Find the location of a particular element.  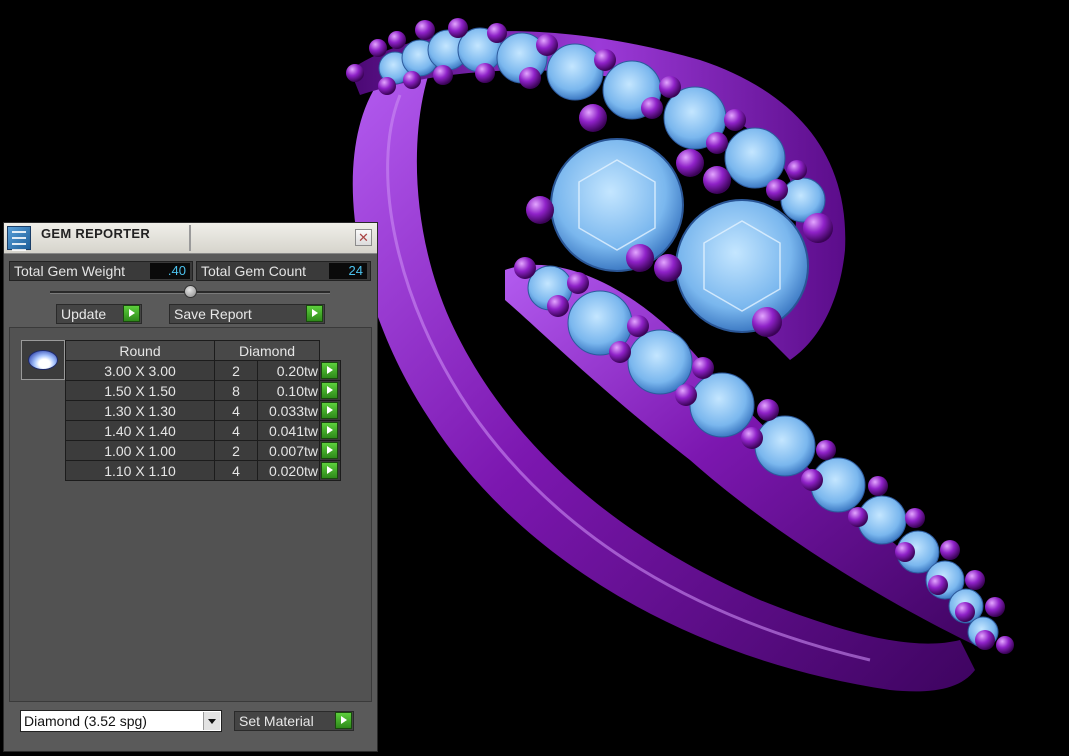

gem-size-cell: 1.00 X 1.00 is located at coordinates (140, 450).